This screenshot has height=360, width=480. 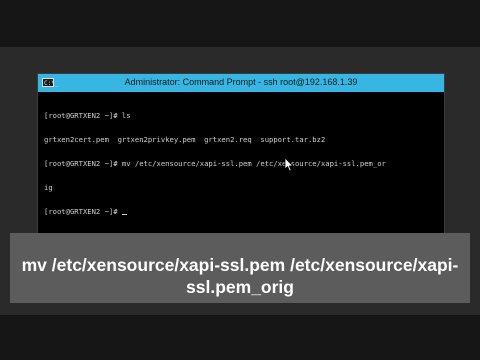 What do you see at coordinates (48, 187) in the screenshot?
I see `terminal-line: ig` at bounding box center [48, 187].